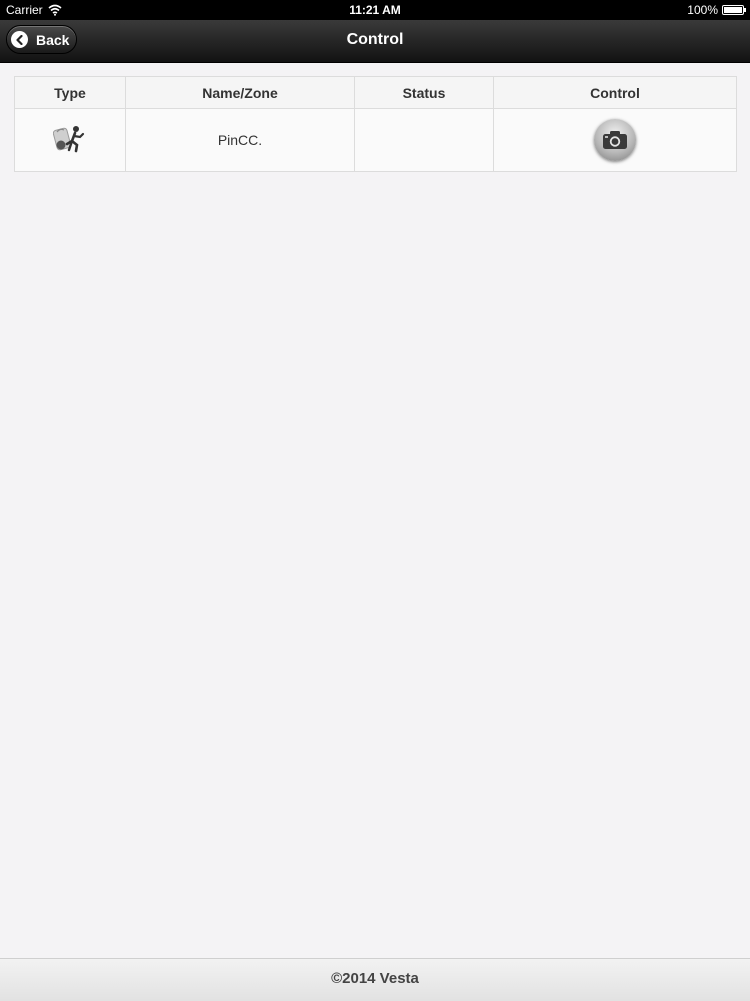 Image resolution: width=750 pixels, height=1001 pixels. What do you see at coordinates (240, 92) in the screenshot?
I see `header-name-zone: Name/Zone` at bounding box center [240, 92].